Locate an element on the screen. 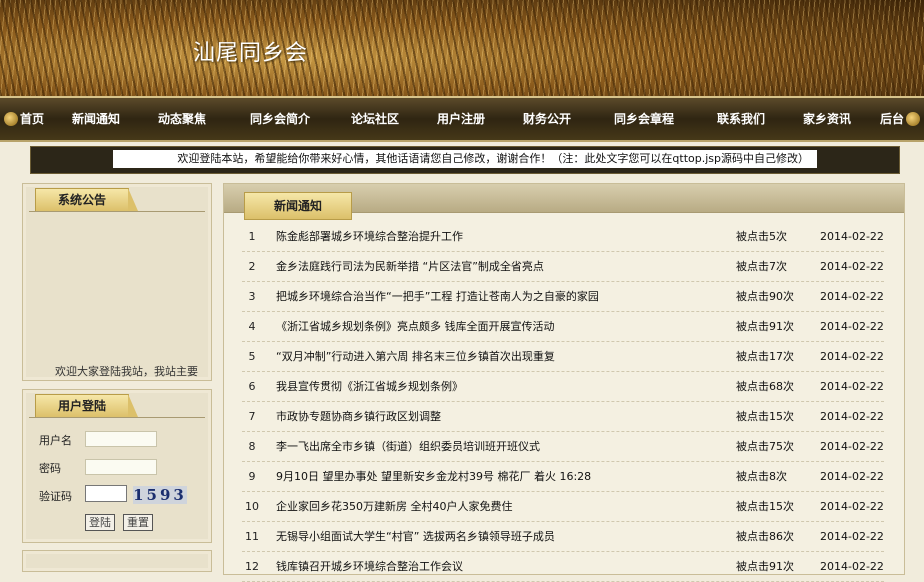  news-title-link: 把城乡环境综合治当作“一把手”工程 打造让苍南人为之自豪的家园 is located at coordinates (437, 296).